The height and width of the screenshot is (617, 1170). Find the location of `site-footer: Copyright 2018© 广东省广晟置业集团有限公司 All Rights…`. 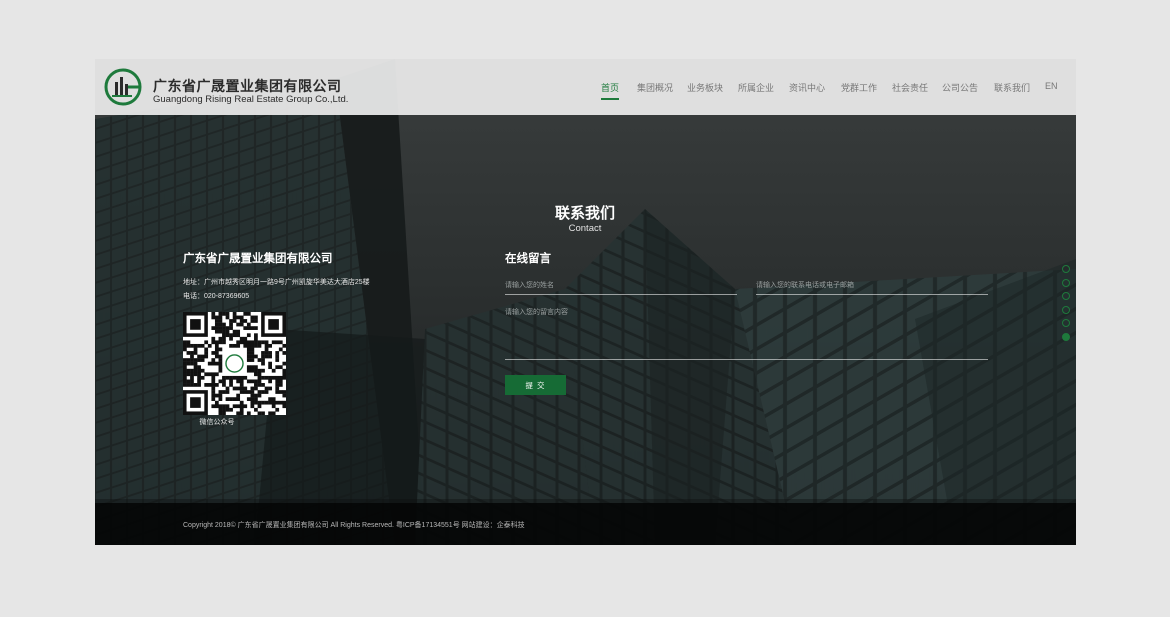

site-footer: Copyright 2018© 广东省广晟置业集团有限公司 All Rights… is located at coordinates (585, 524).